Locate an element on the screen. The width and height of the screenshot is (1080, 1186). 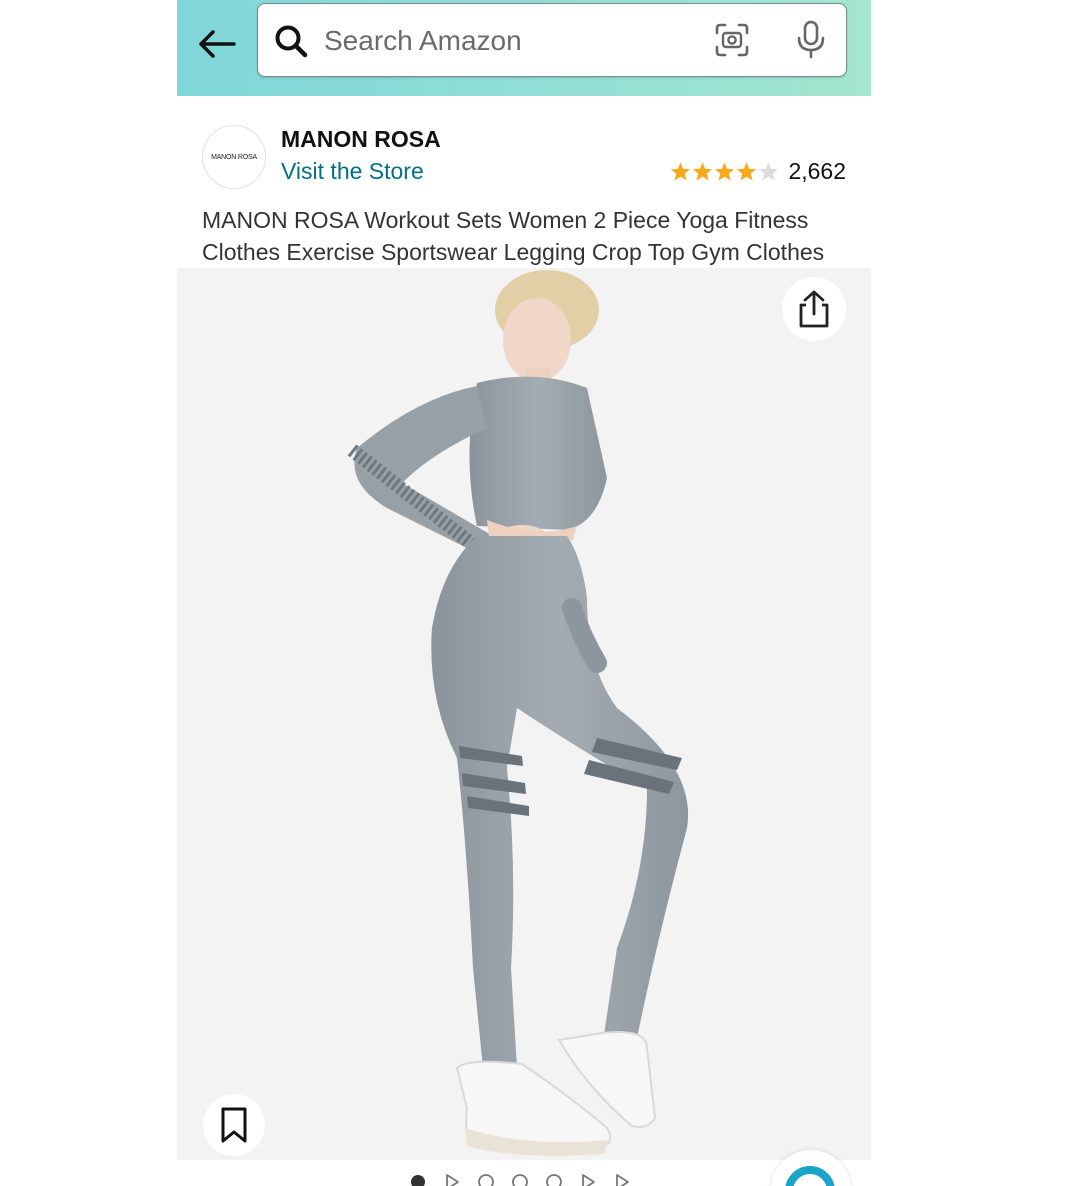
search-box is located at coordinates (552, 40).